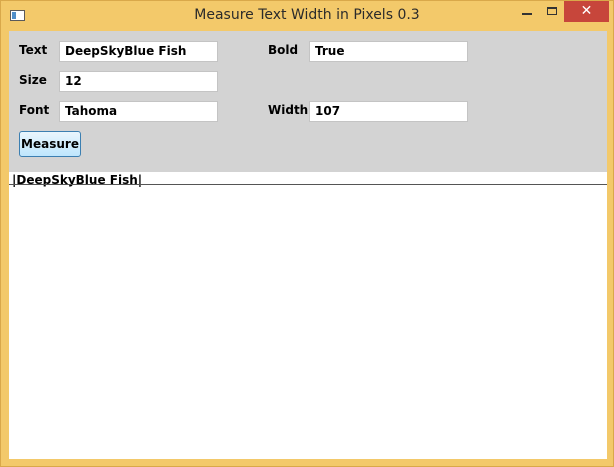 The width and height of the screenshot is (614, 467). I want to click on text-field: DeepSkyBlue Fish, so click(138, 51).